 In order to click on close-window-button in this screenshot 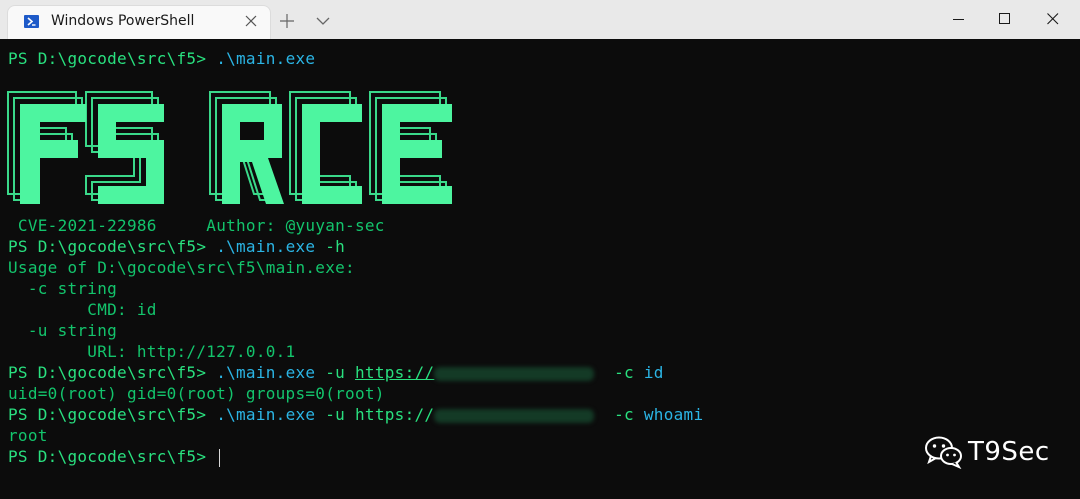, I will do `click(1053, 19)`.